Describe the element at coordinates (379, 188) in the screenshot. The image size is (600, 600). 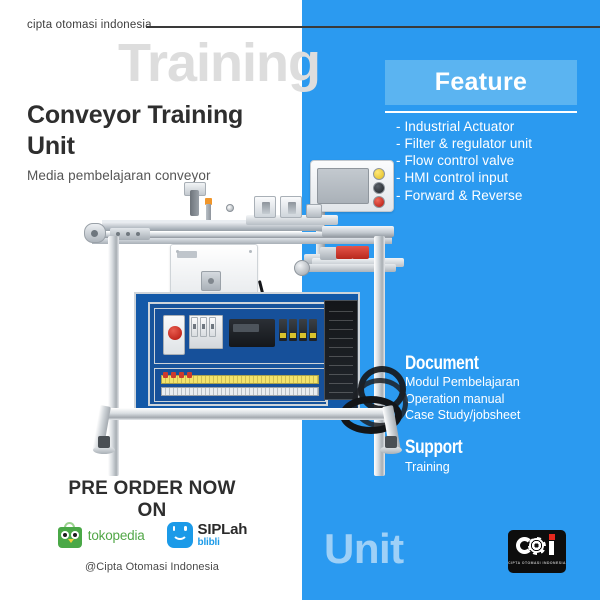
I see `hmi-button-black` at that location.